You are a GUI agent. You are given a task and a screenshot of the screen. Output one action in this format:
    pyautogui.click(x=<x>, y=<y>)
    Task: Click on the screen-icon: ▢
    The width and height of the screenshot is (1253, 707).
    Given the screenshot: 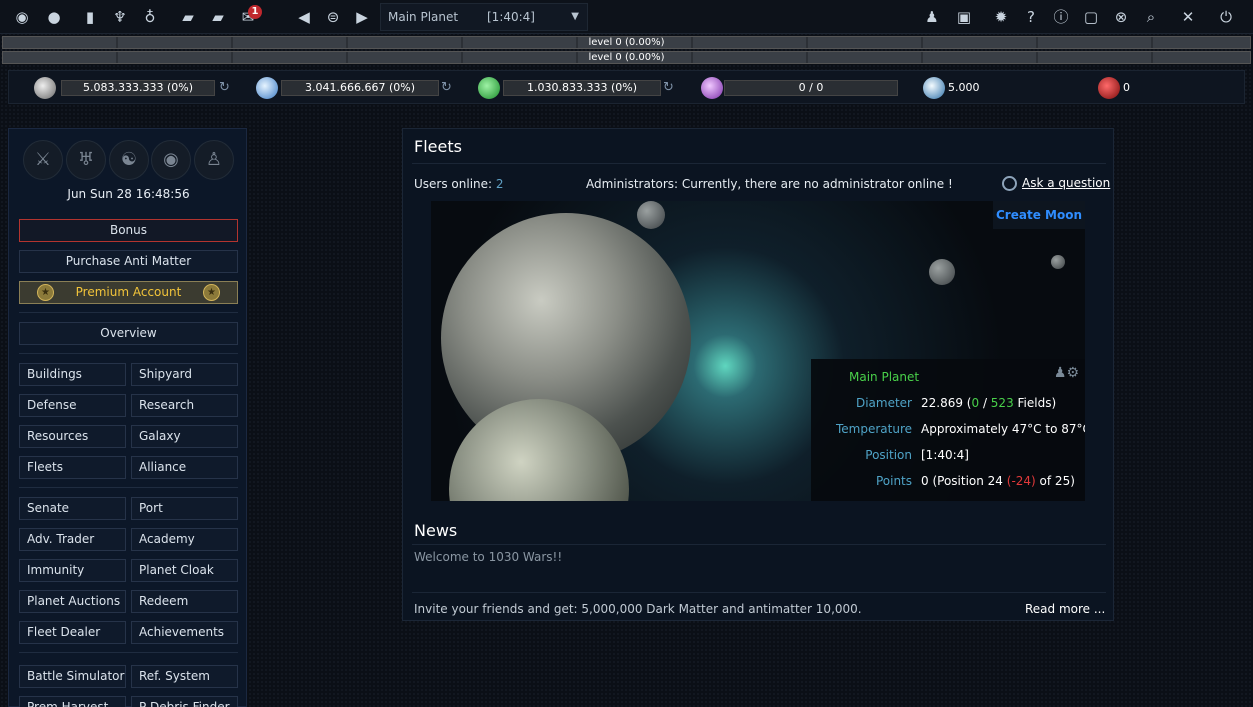 What is the action you would take?
    pyautogui.click(x=1091, y=17)
    